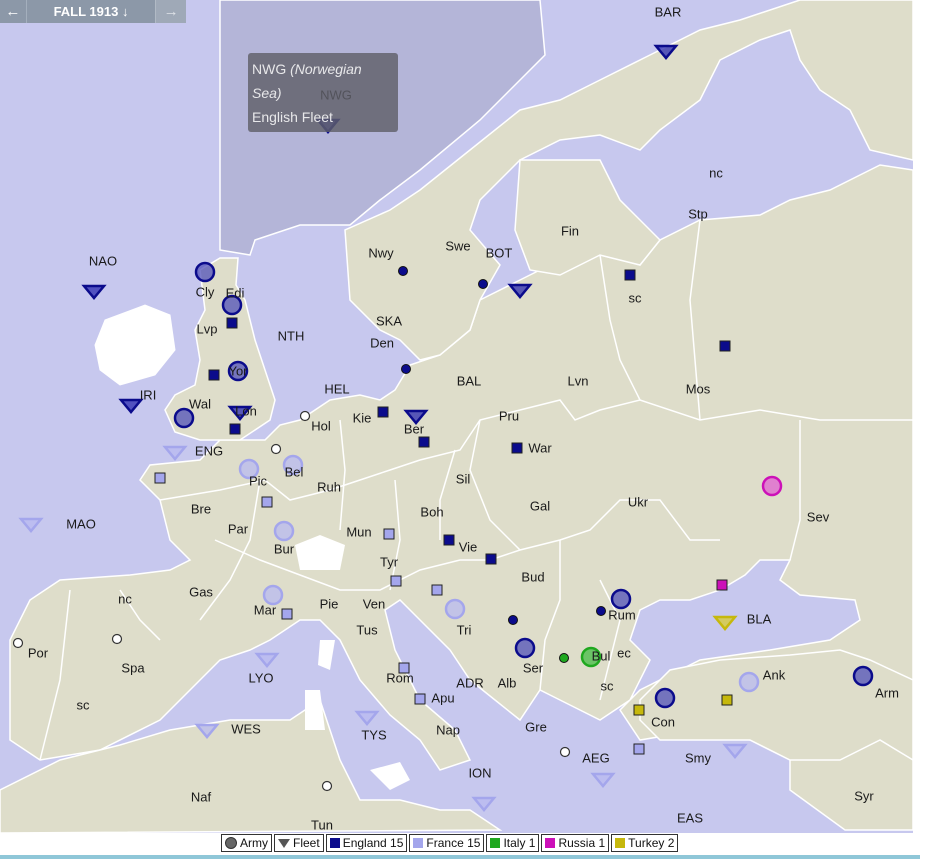  I want to click on tooltip-title: NWG (Norwegian Sea), so click(307, 81).